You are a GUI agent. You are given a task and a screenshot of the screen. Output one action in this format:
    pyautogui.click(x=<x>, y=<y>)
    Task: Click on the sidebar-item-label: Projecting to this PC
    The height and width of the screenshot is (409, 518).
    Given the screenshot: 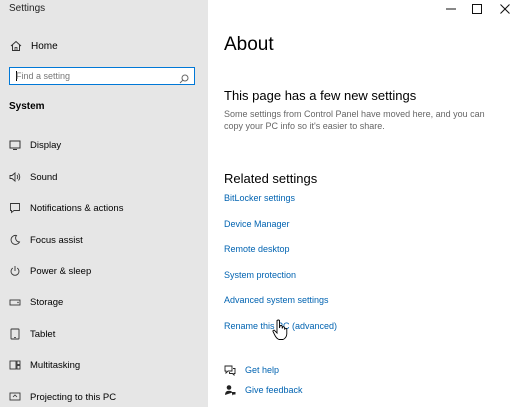 What is the action you would take?
    pyautogui.click(x=73, y=397)
    